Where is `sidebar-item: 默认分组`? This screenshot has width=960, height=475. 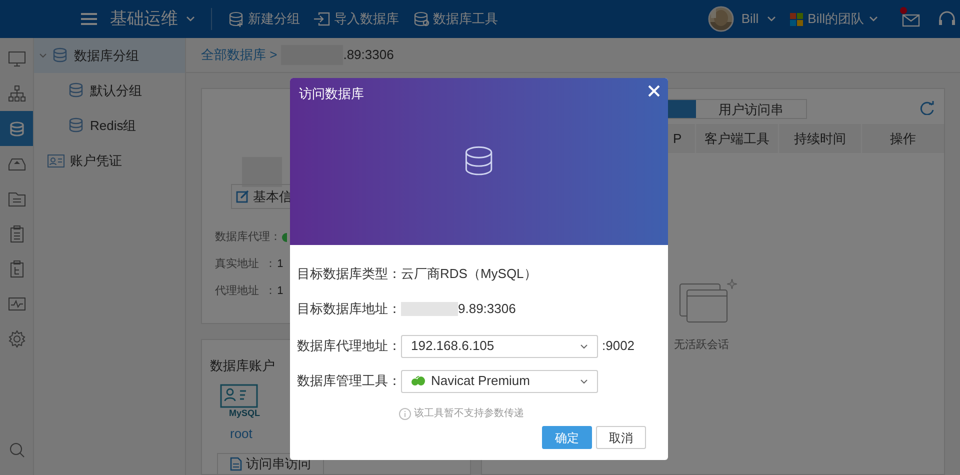 sidebar-item: 默认分组 is located at coordinates (109, 90).